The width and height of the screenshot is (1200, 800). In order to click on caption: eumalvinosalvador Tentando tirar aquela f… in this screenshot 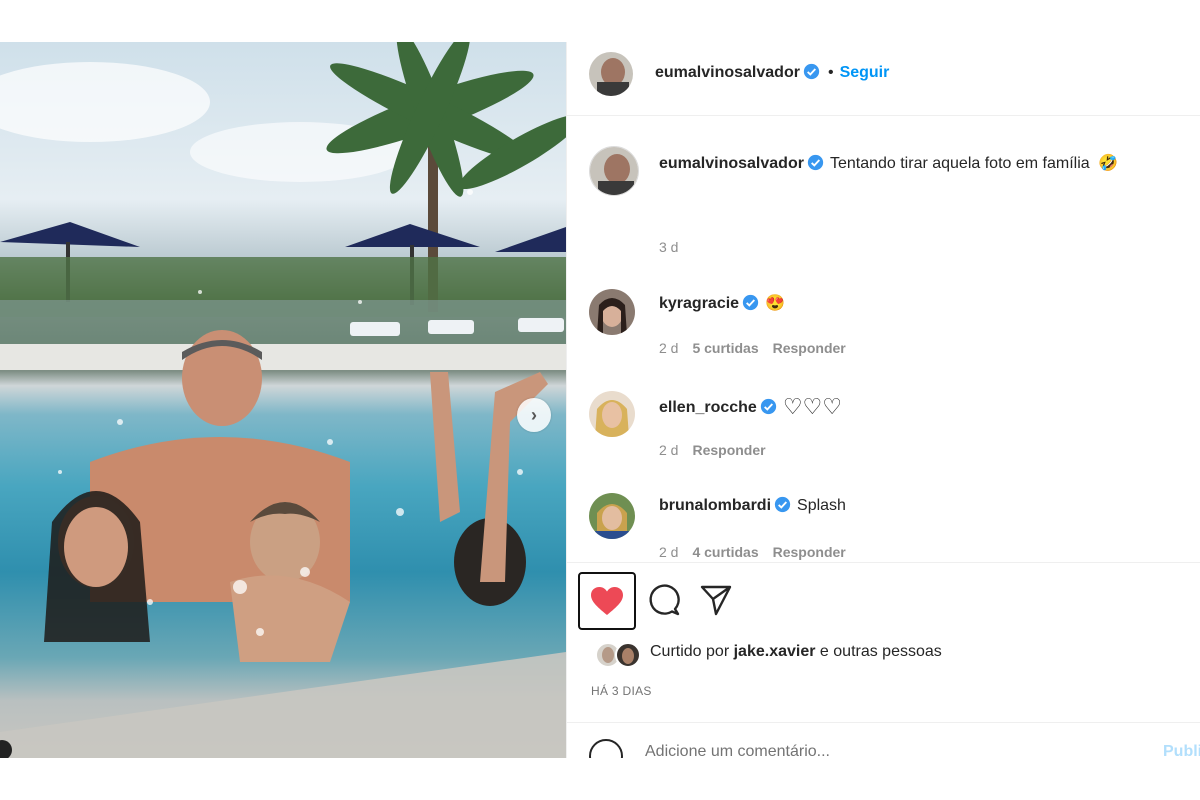, I will do `click(888, 163)`.